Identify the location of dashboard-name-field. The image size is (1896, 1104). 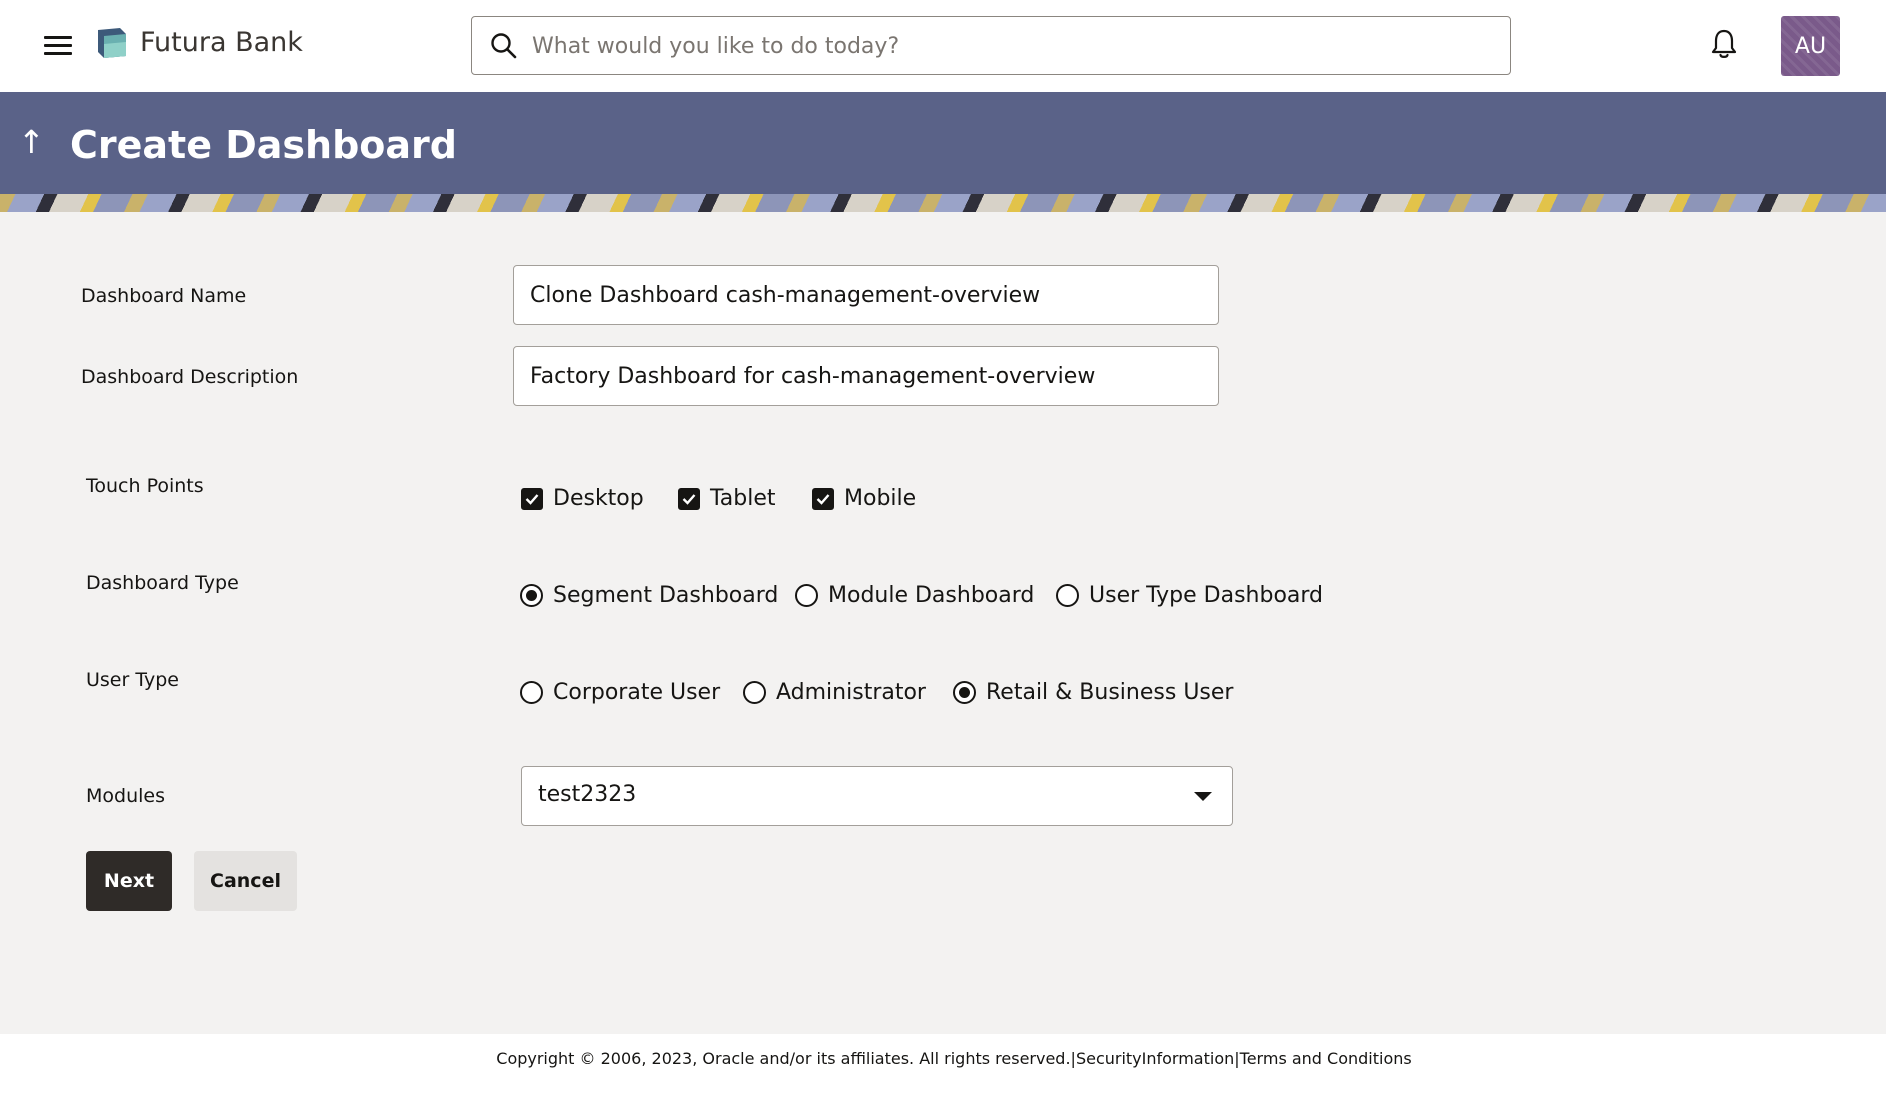
(866, 295).